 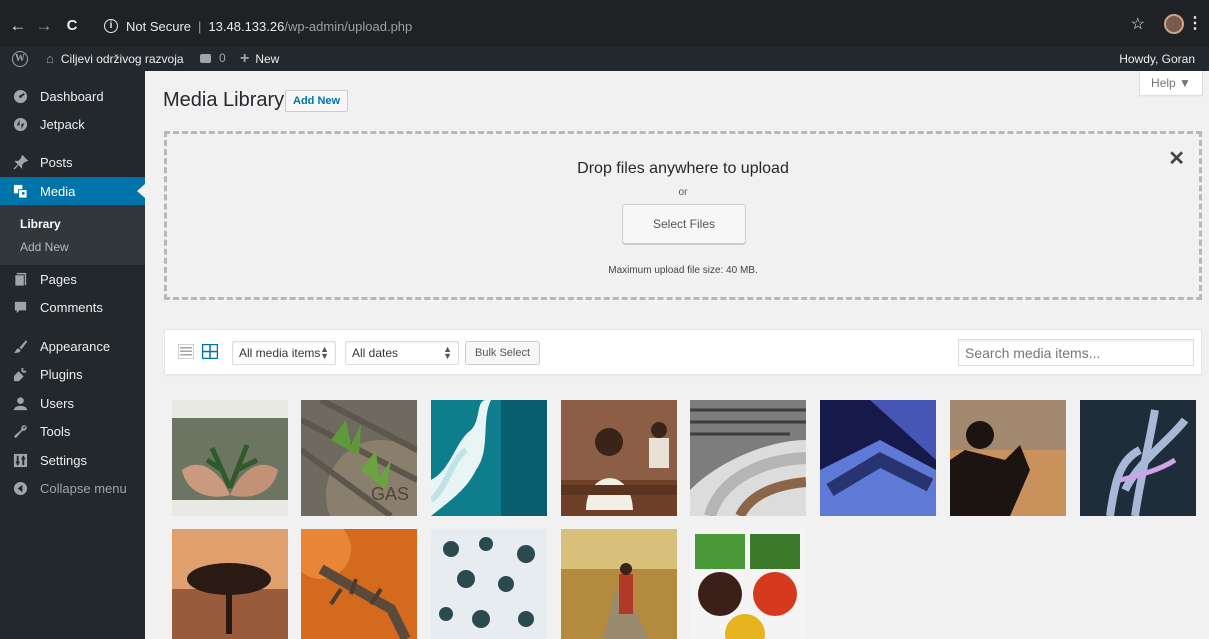 I want to click on media-icon, so click(x=20, y=191).